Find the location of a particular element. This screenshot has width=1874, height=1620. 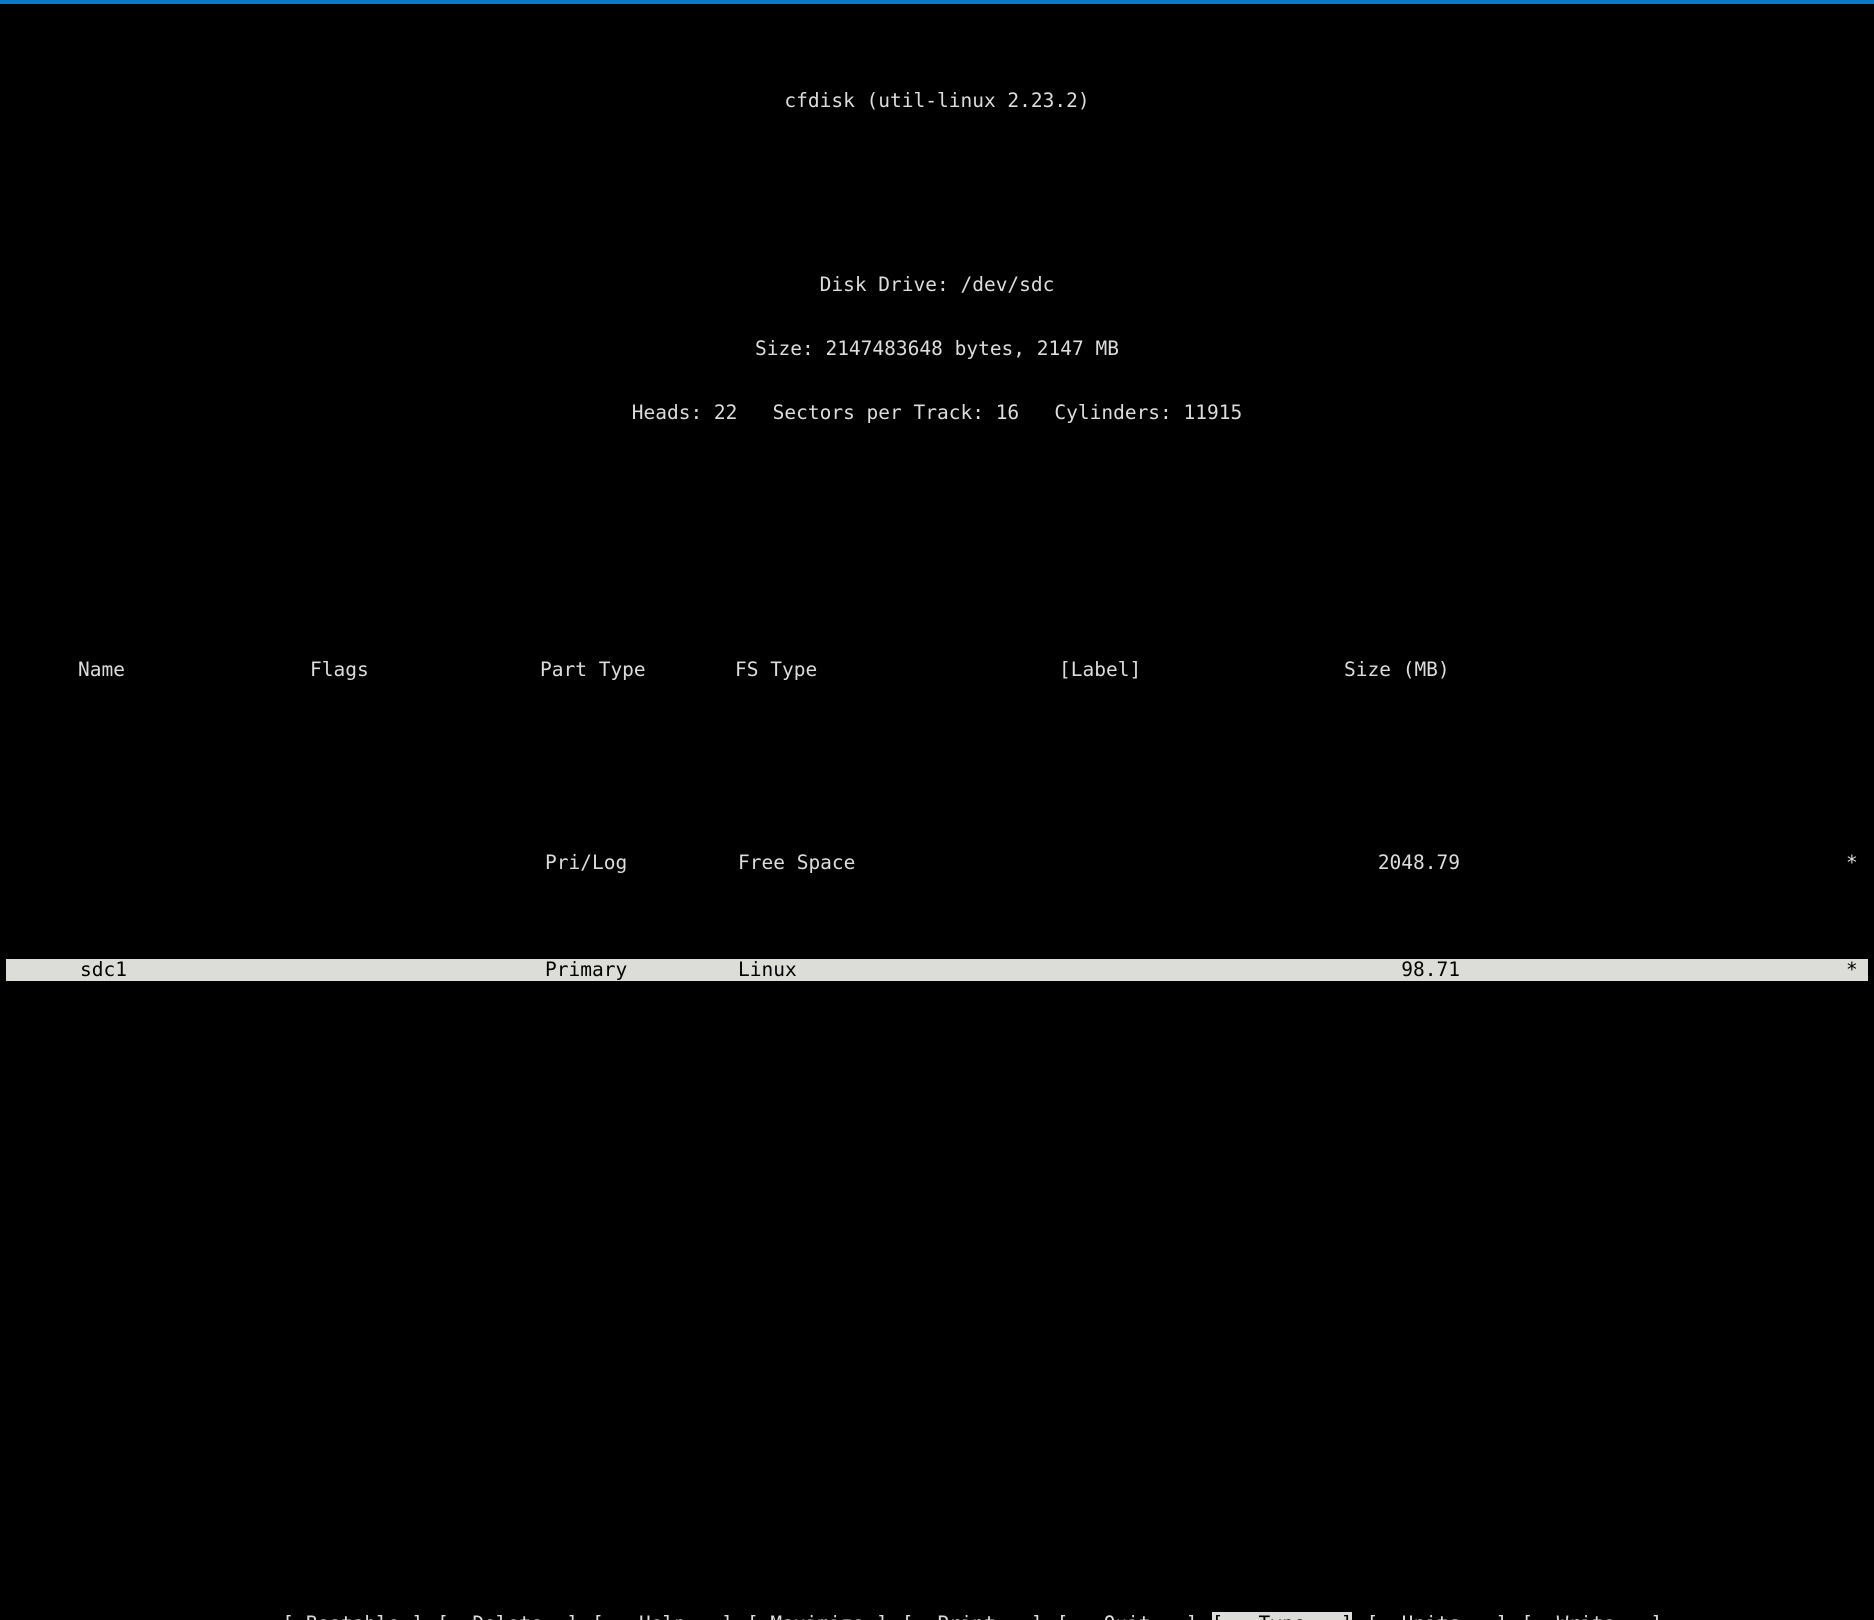

cell-fs-type: Linux is located at coordinates (767, 970).